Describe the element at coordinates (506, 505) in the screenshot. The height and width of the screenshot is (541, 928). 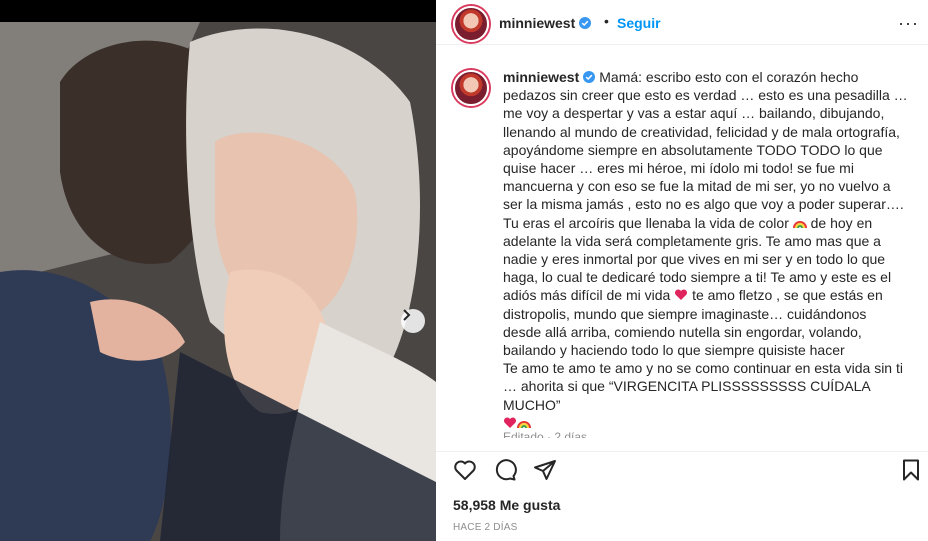
I see `likes-count: 58,958 Me gusta` at that location.